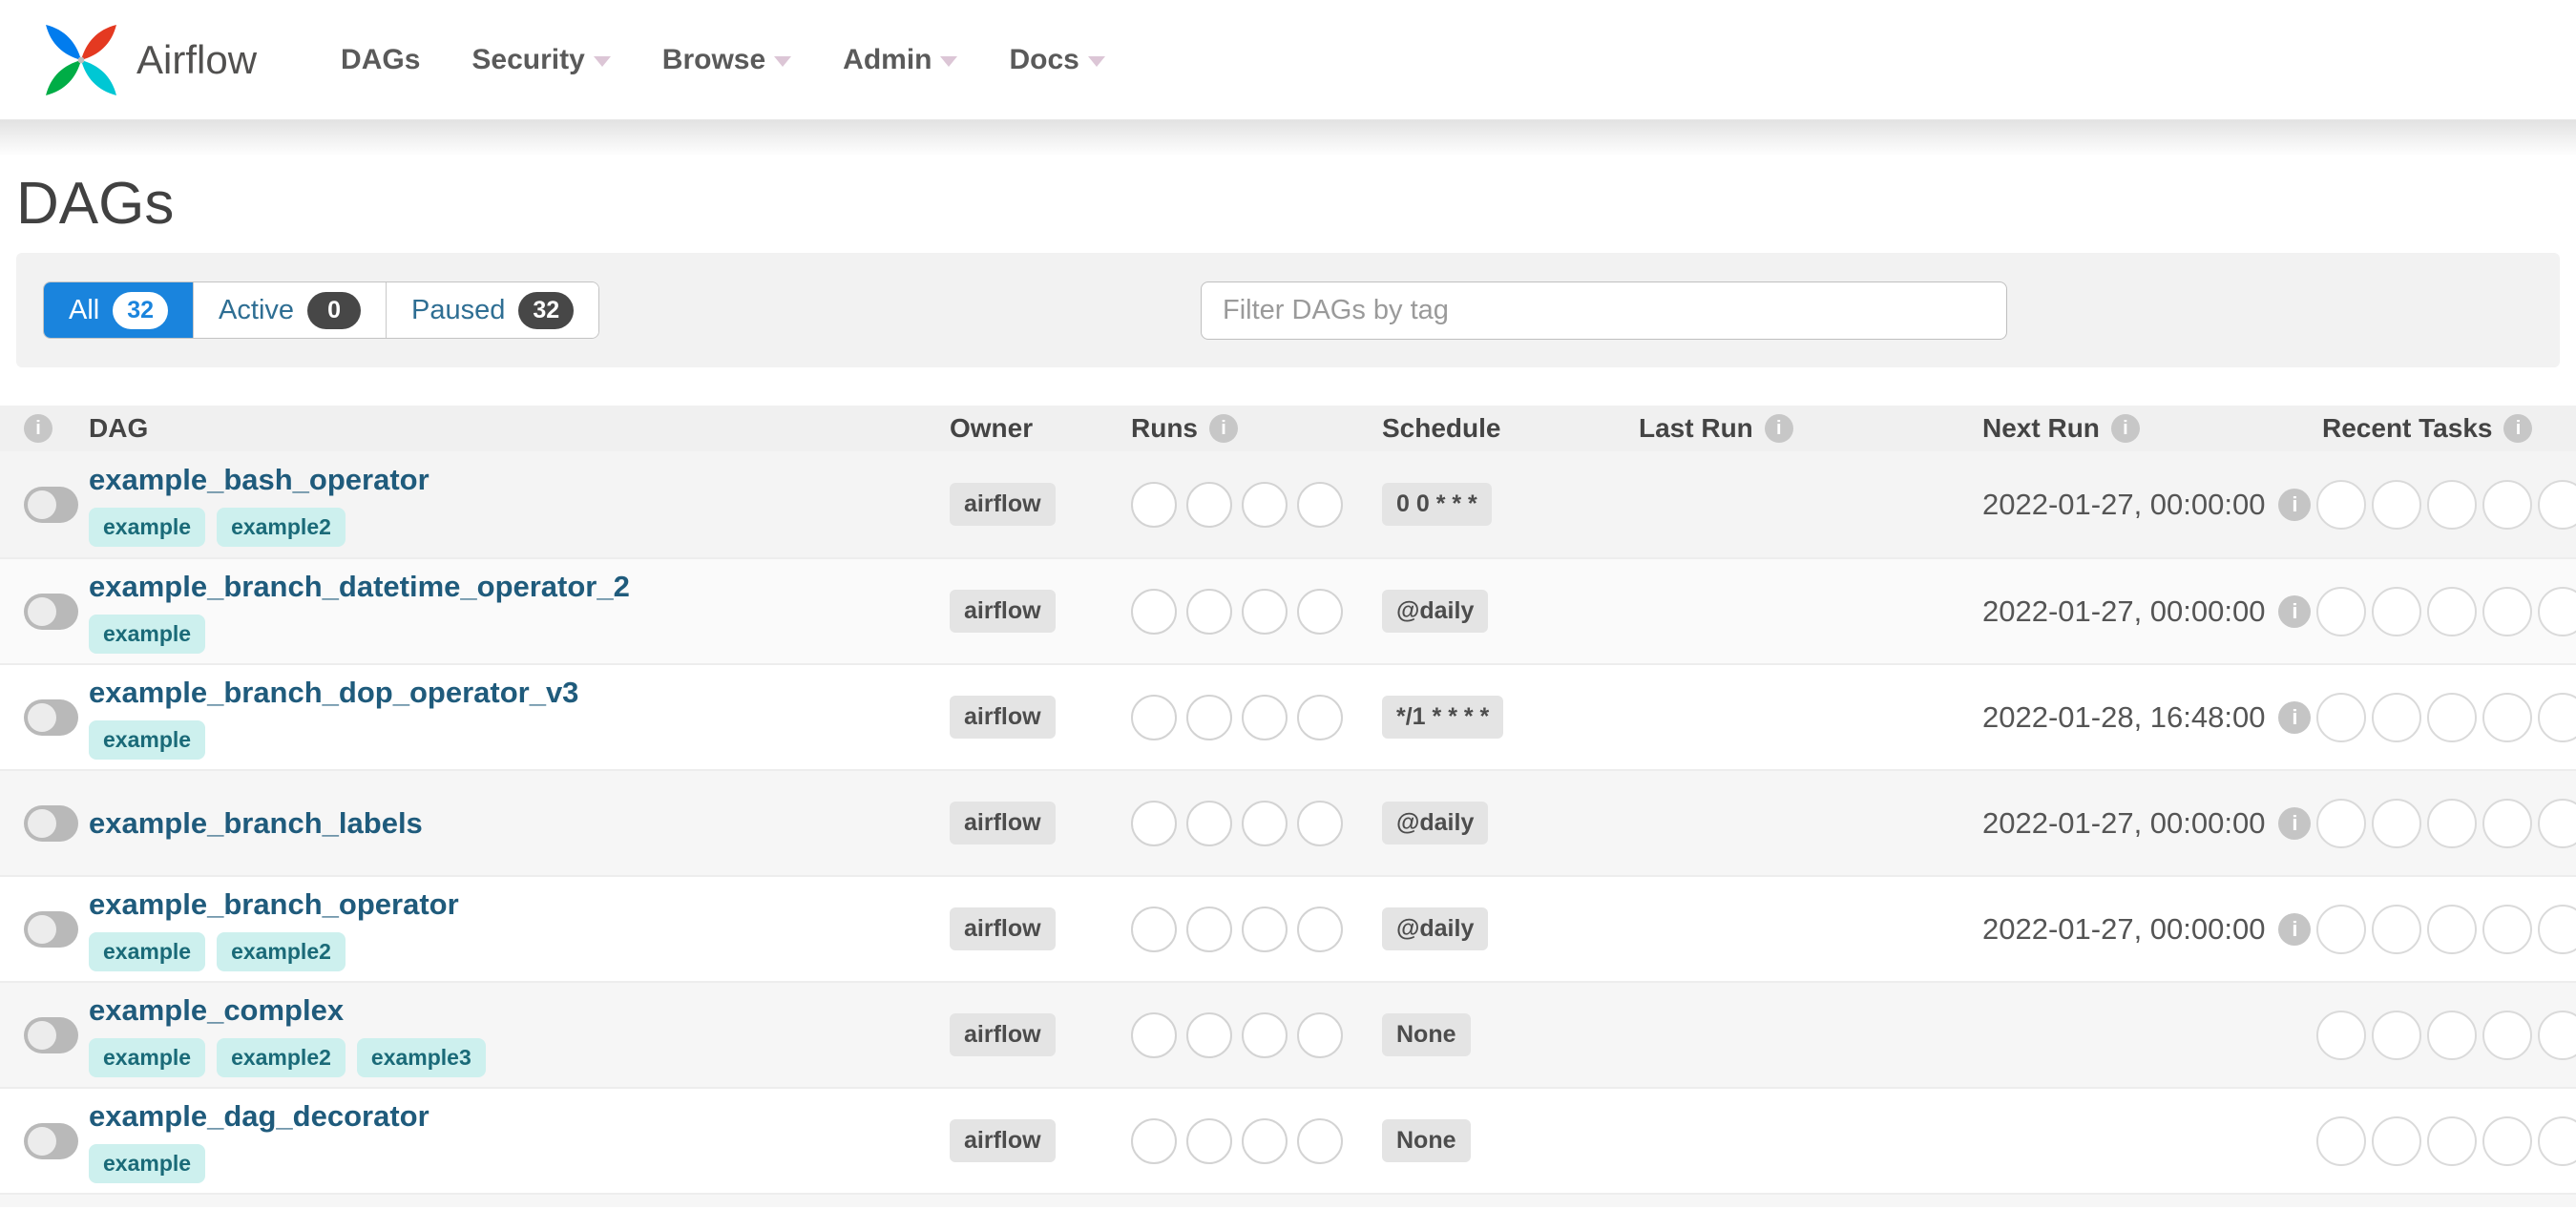  What do you see at coordinates (1056, 60) in the screenshot?
I see `nav-item-docs: Docs` at bounding box center [1056, 60].